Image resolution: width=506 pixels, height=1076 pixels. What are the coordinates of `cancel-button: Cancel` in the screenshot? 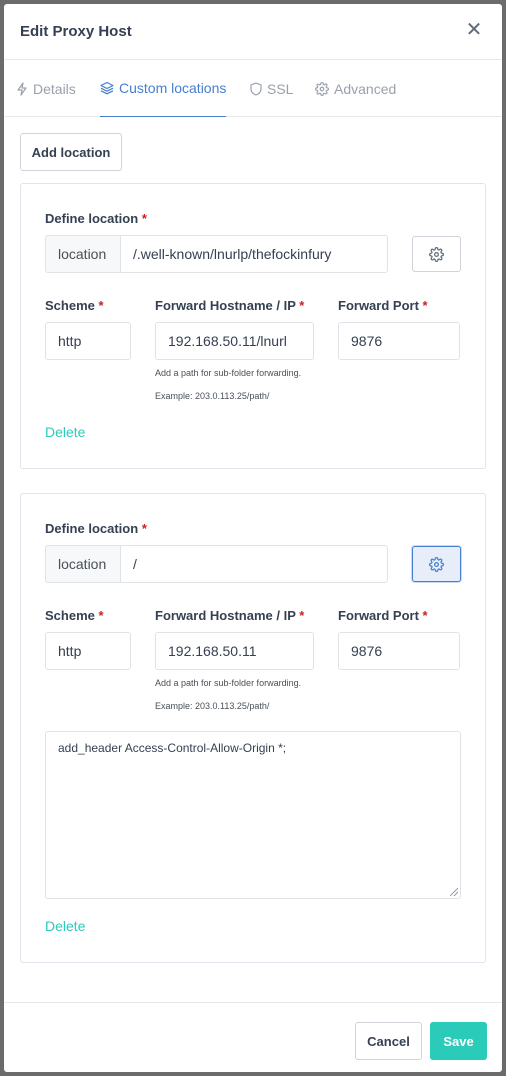 It's located at (388, 1041).